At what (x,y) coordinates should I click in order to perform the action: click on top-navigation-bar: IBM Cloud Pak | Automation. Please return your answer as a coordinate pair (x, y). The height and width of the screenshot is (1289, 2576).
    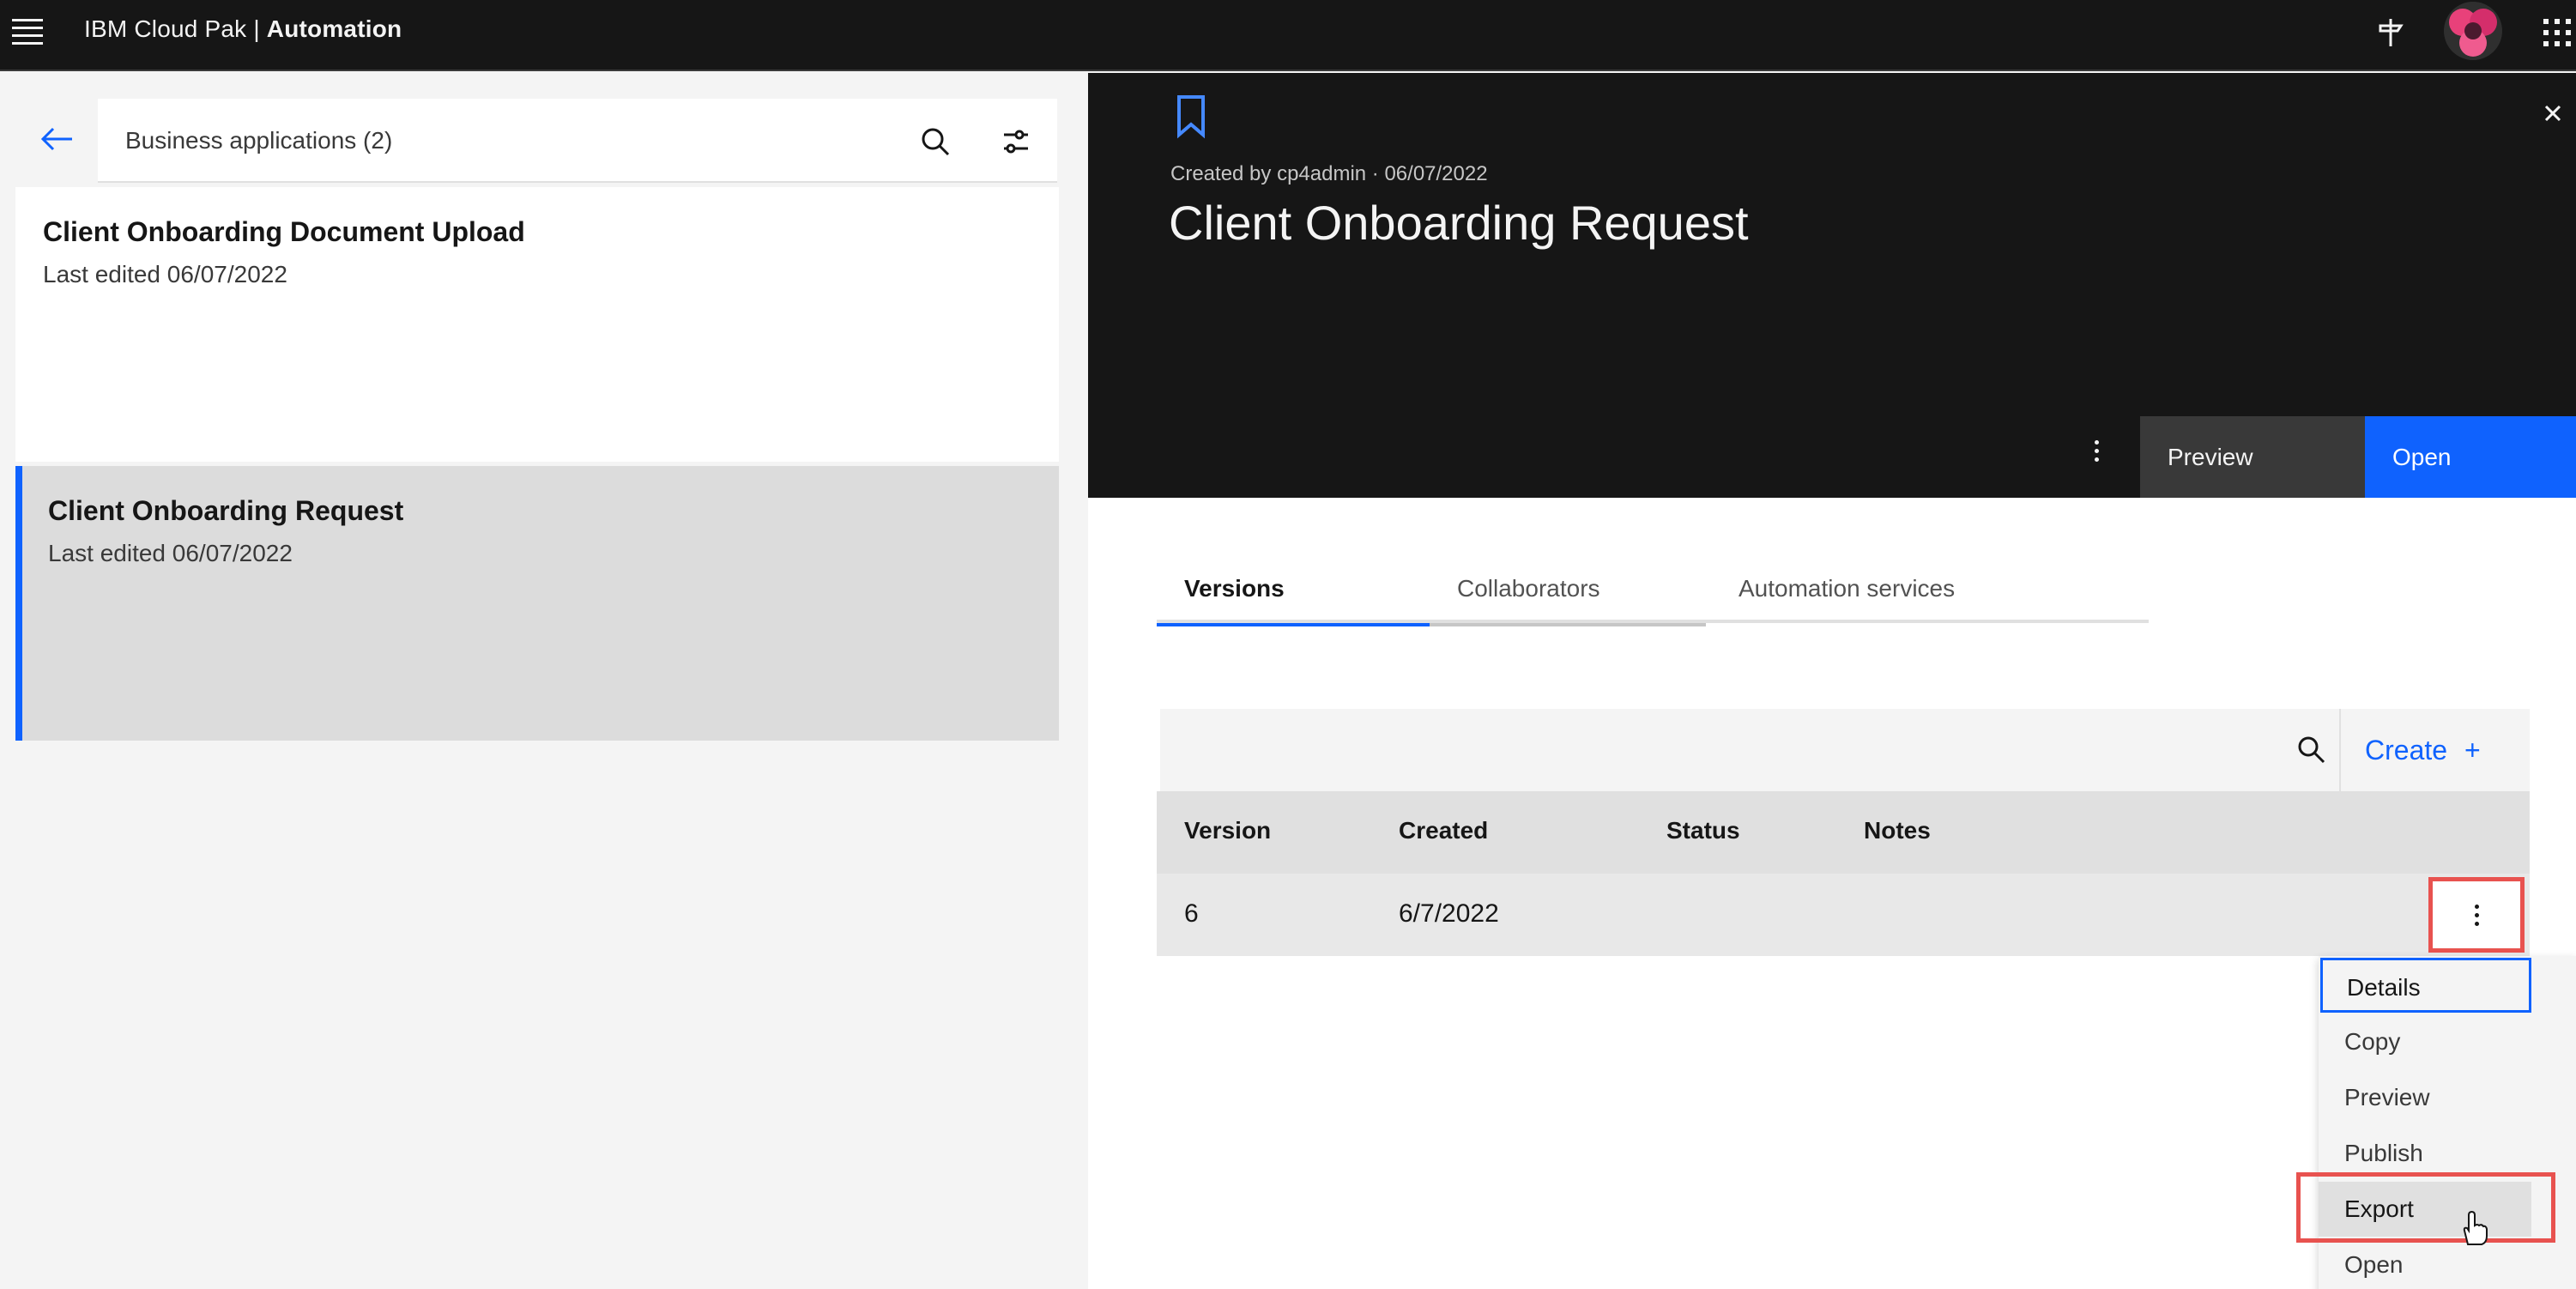
    Looking at the image, I should click on (1288, 35).